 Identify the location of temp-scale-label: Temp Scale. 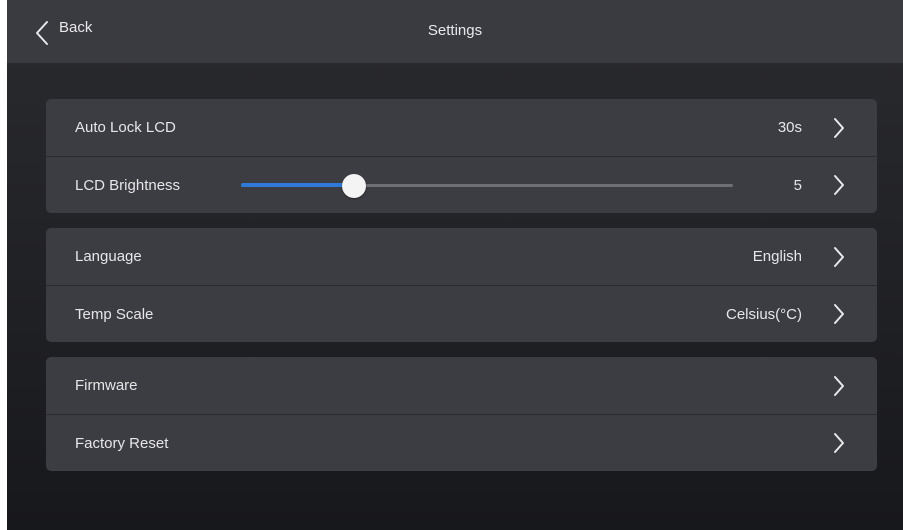
(114, 314).